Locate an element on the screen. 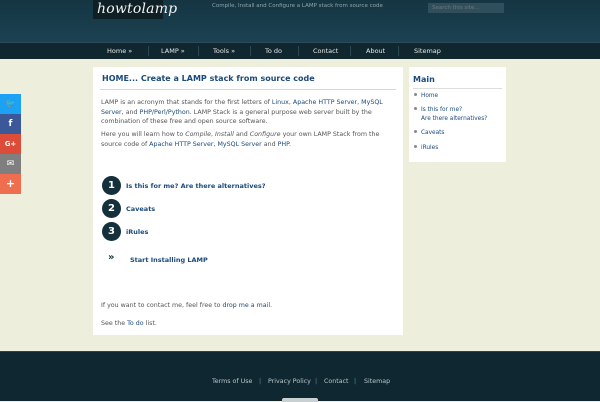  sidebar-item-label: Is this for me? is located at coordinates (442, 110).